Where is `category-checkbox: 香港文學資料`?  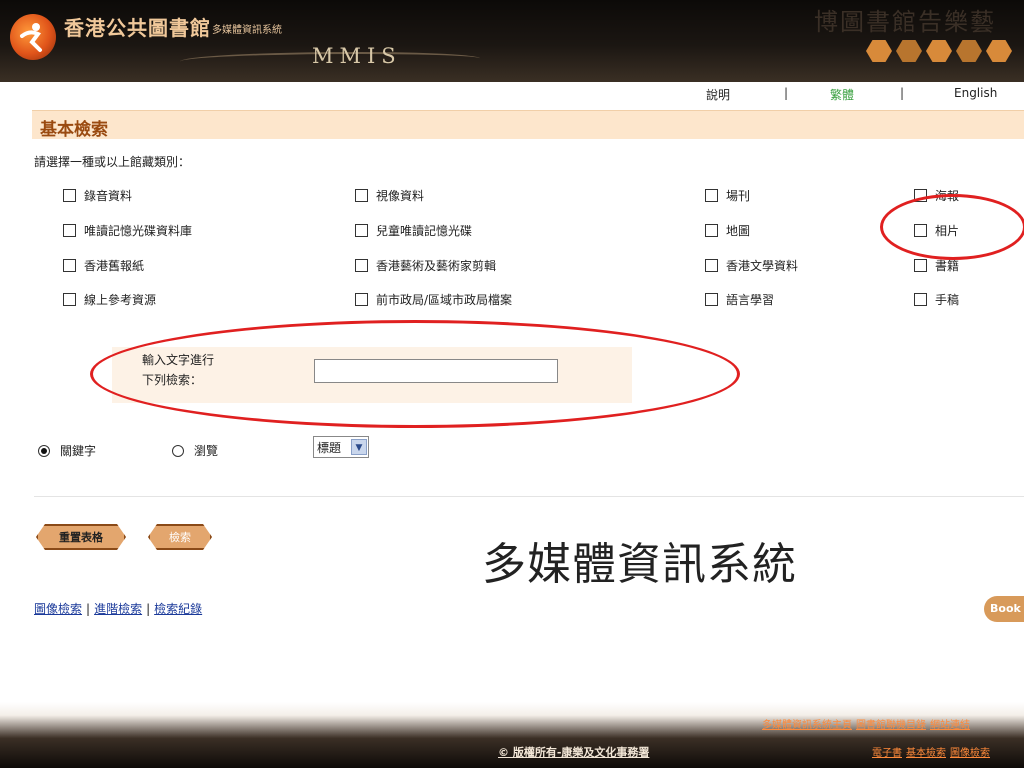 category-checkbox: 香港文學資料 is located at coordinates (751, 265).